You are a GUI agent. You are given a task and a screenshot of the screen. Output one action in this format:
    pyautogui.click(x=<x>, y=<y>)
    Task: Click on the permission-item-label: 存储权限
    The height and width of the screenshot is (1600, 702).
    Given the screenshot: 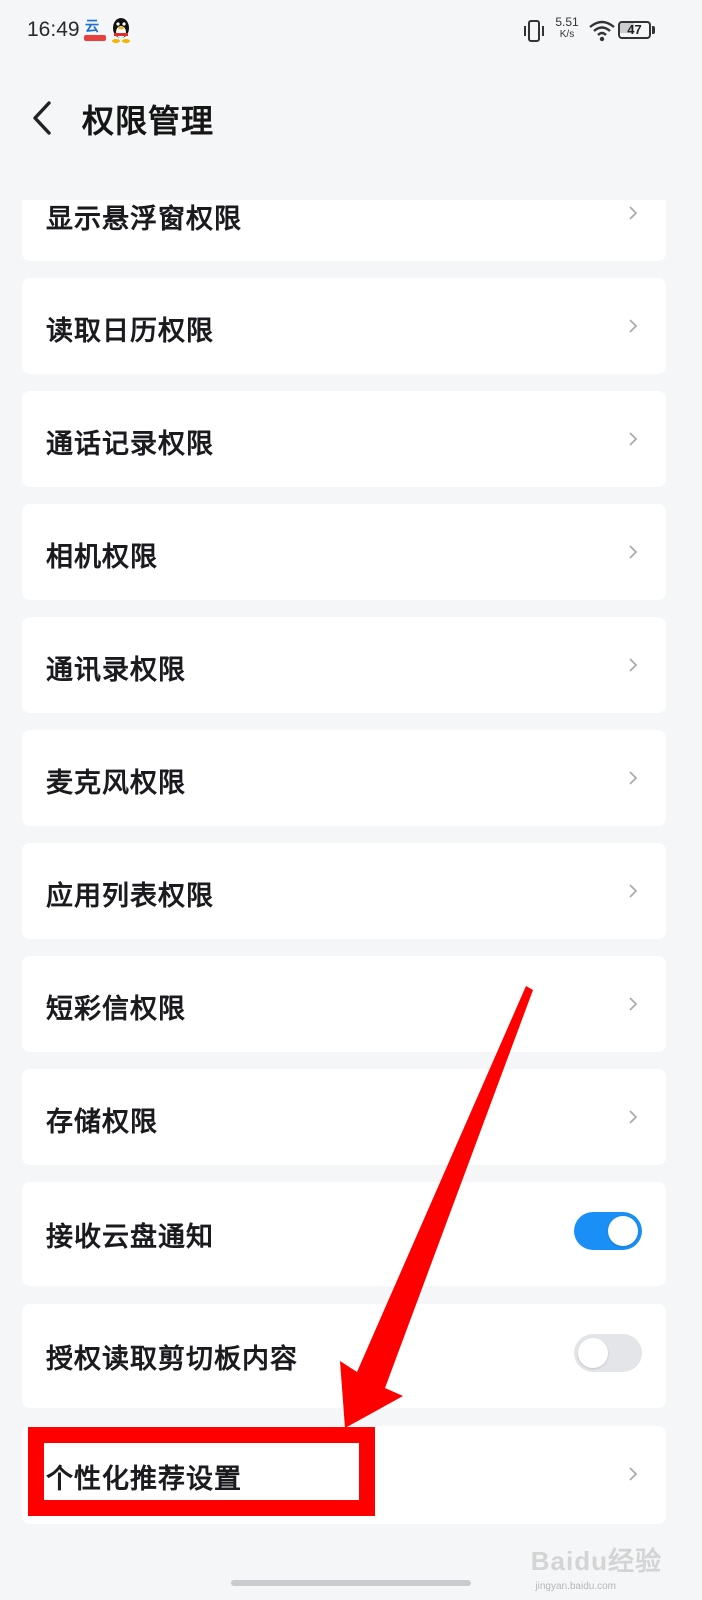 What is the action you would take?
    pyautogui.click(x=102, y=1122)
    